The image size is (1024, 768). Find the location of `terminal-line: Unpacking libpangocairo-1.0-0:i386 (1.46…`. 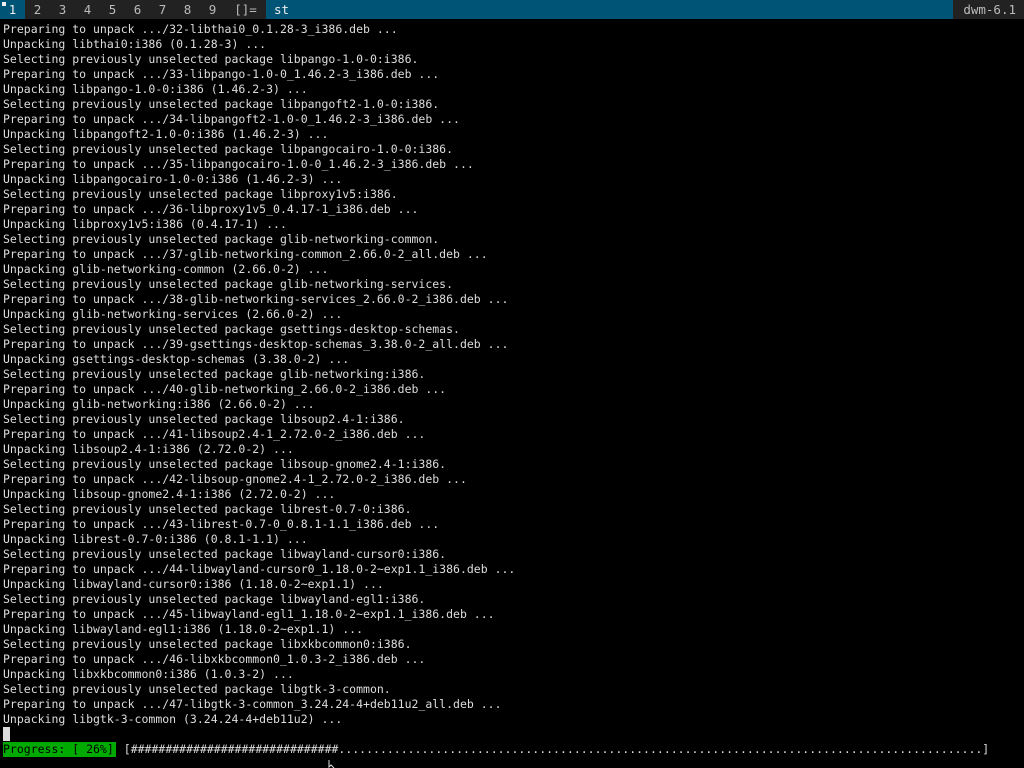

terminal-line: Unpacking libpangocairo-1.0-0:i386 (1.46… is located at coordinates (173, 179).